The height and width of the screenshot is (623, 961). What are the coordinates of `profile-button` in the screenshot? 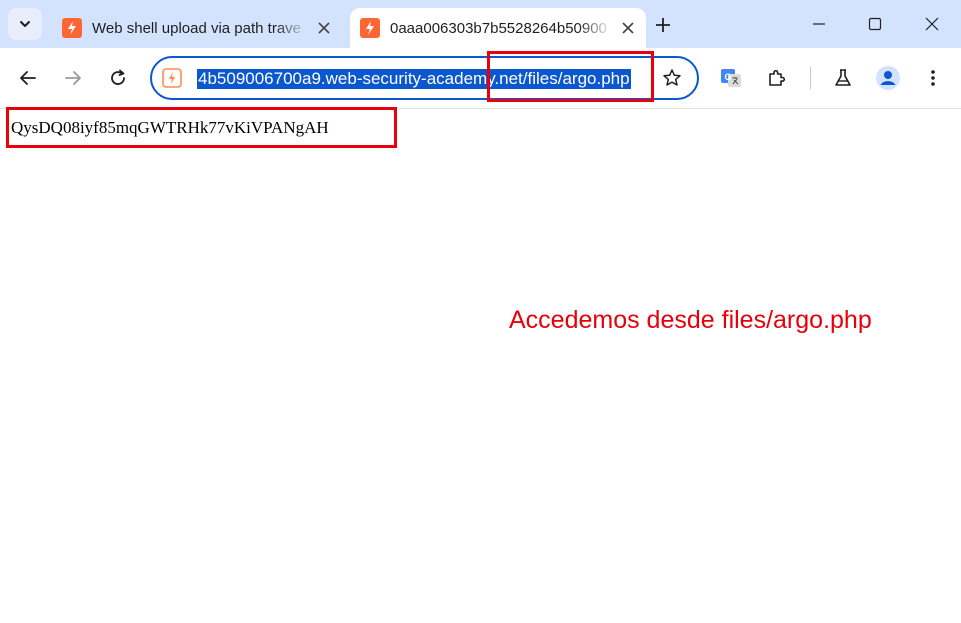 It's located at (888, 78).